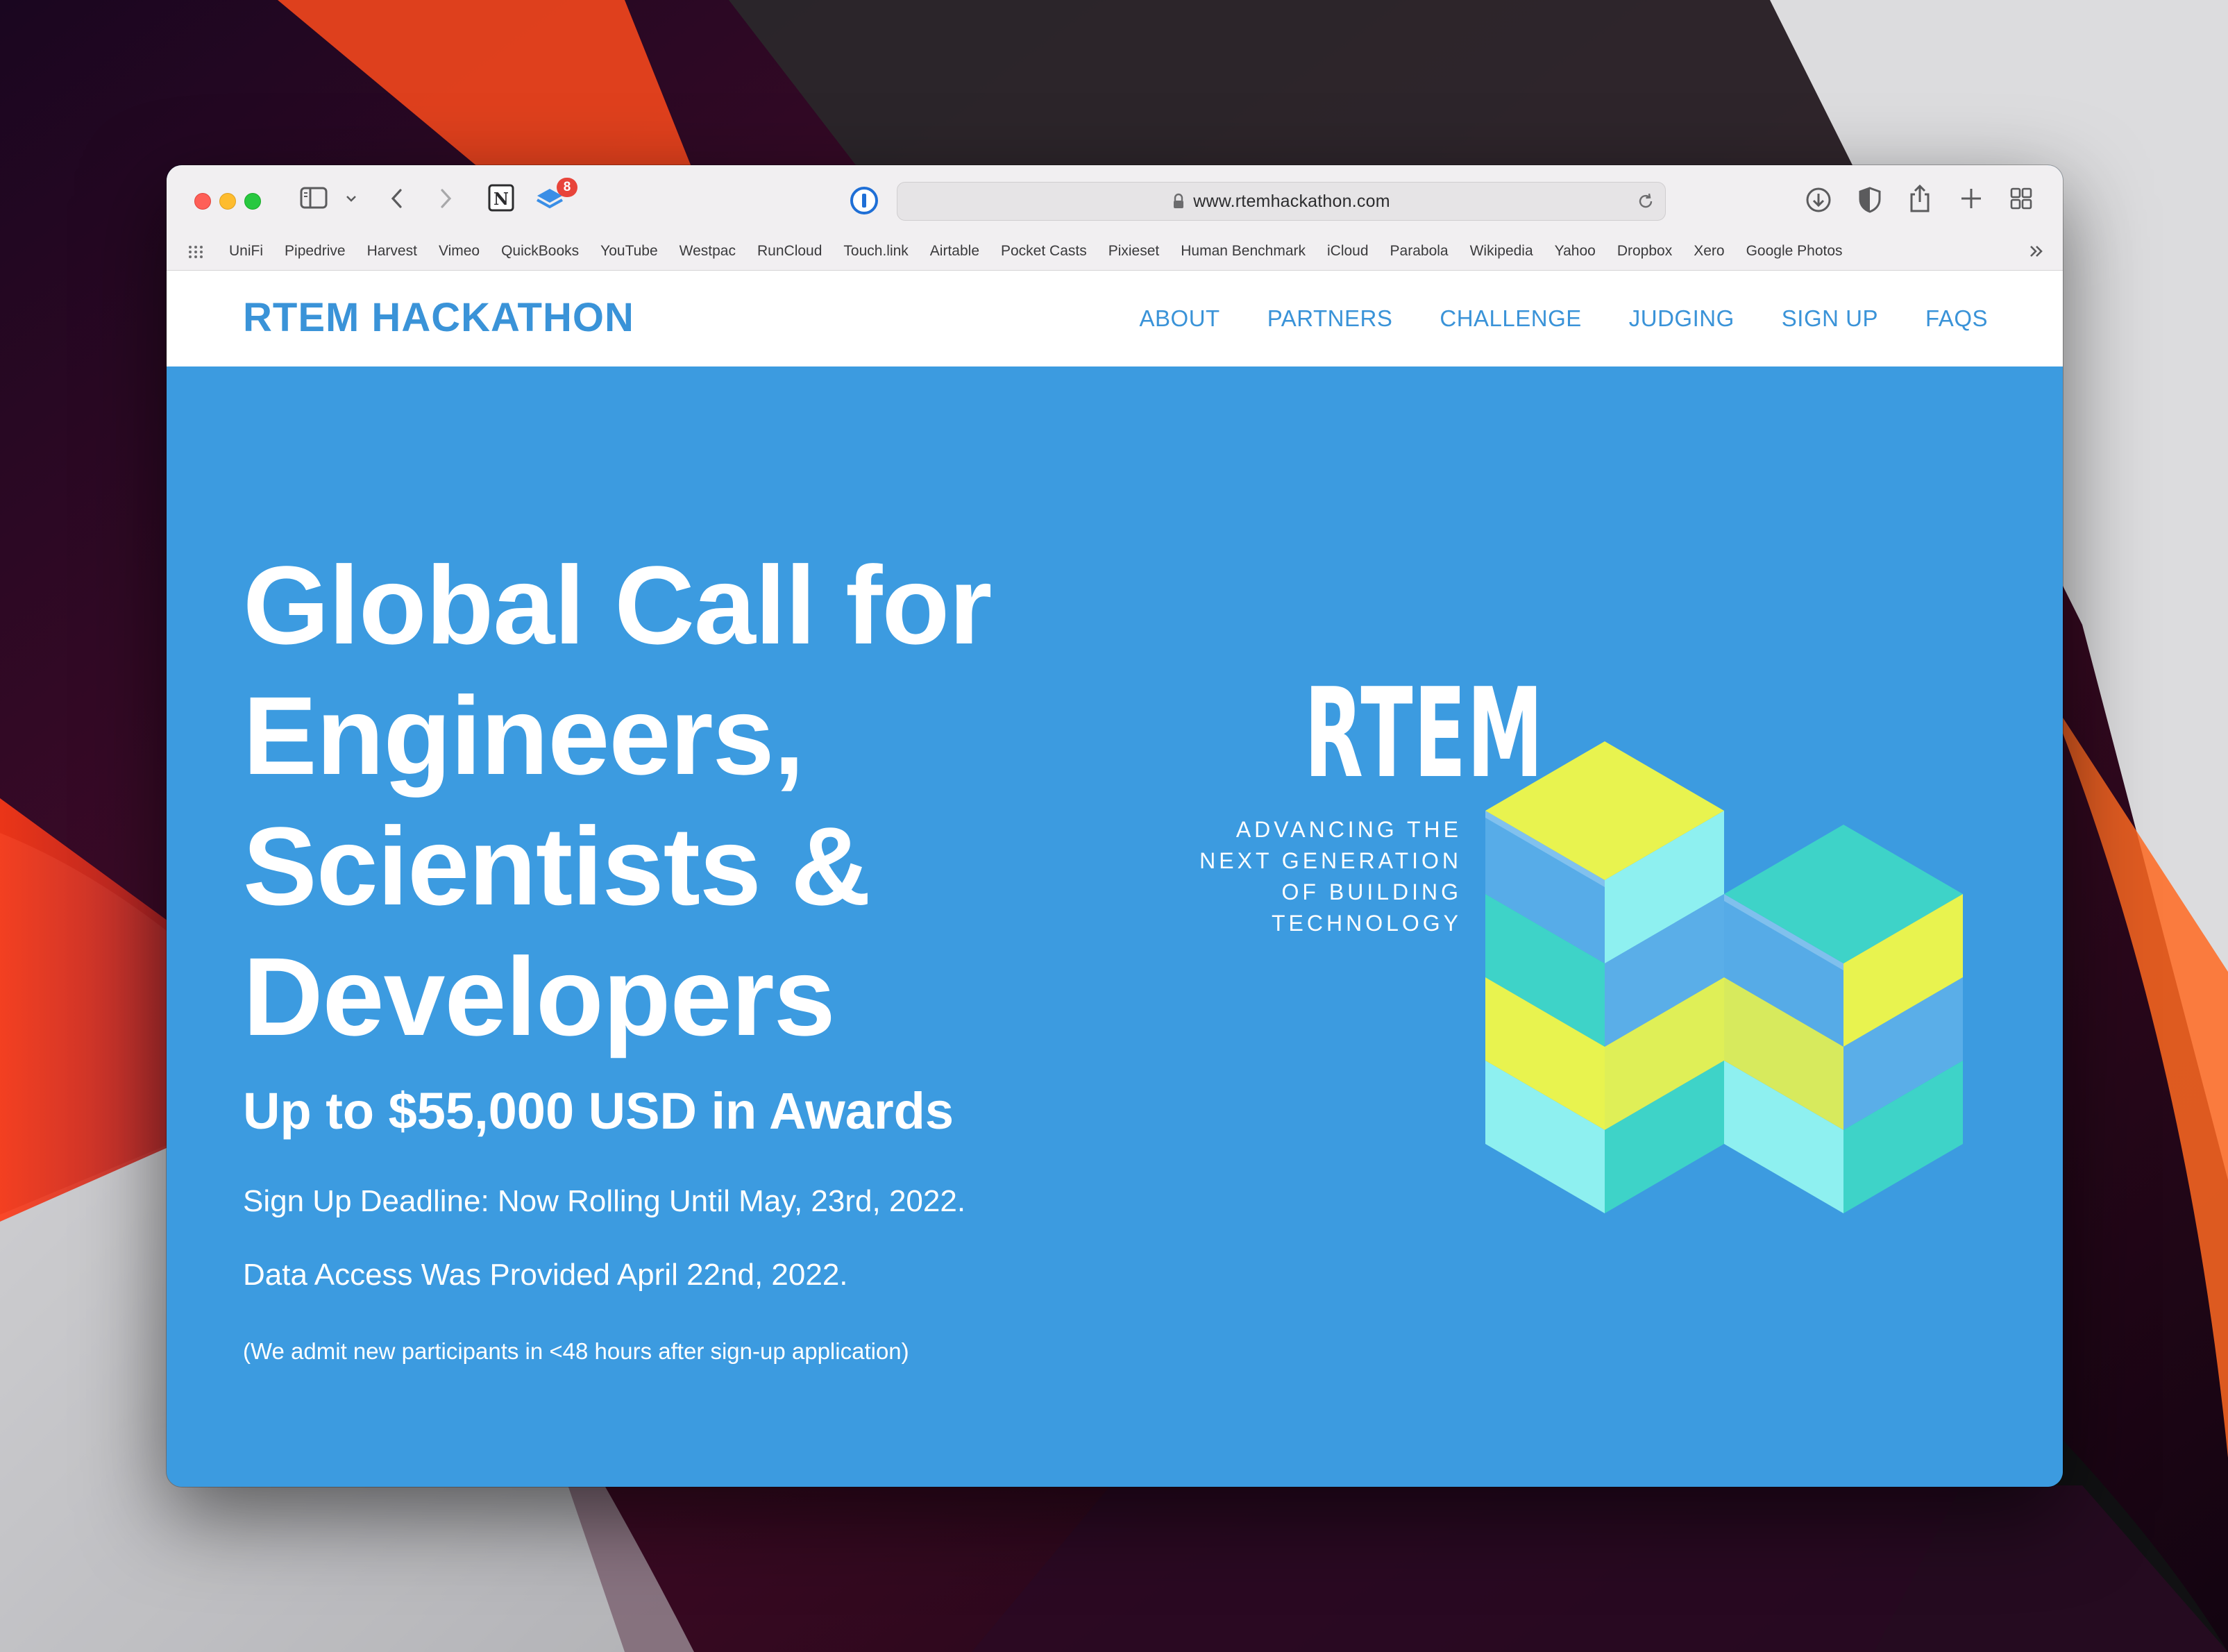 The width and height of the screenshot is (2228, 1652). Describe the element at coordinates (1178, 201) in the screenshot. I see `lock-icon` at that location.